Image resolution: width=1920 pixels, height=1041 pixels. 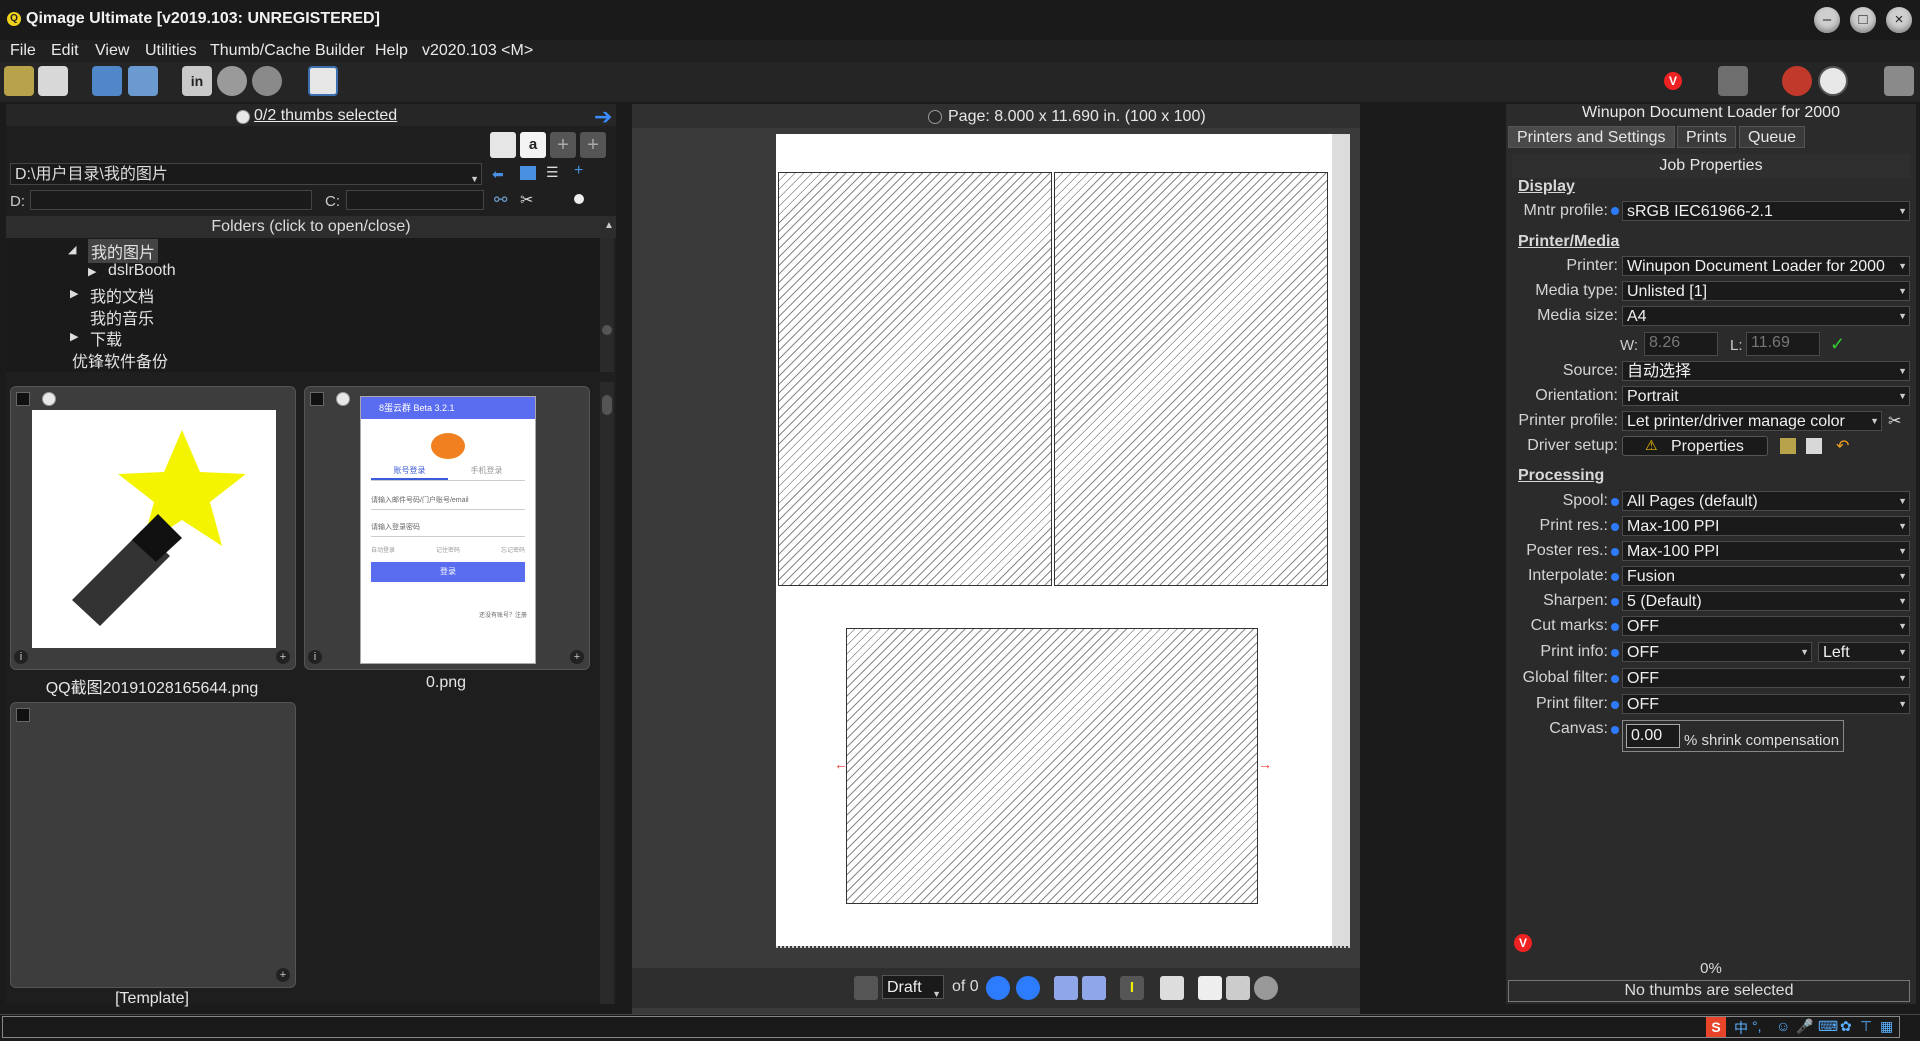 I want to click on folder-scrollbar, so click(x=607, y=305).